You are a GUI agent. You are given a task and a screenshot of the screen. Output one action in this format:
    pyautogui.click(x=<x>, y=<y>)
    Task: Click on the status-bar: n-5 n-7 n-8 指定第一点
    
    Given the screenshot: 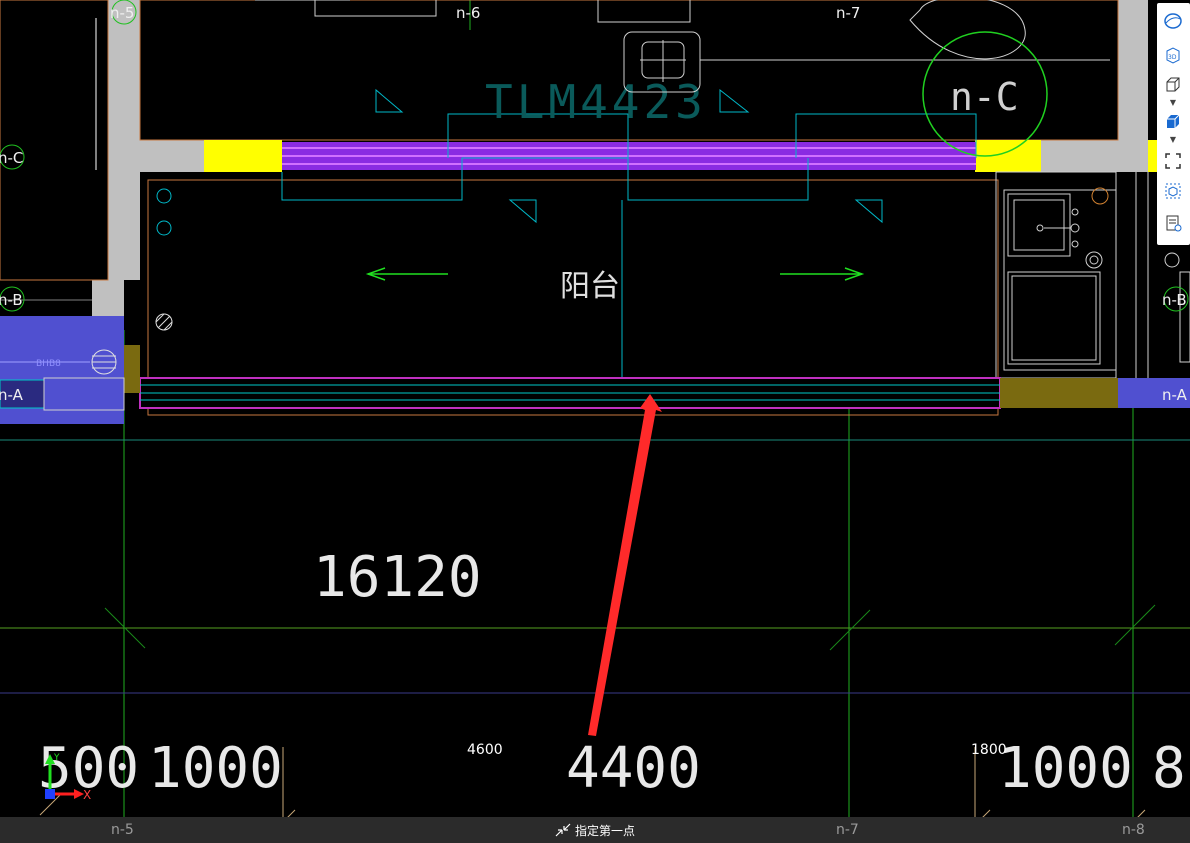 What is the action you would take?
    pyautogui.click(x=595, y=830)
    